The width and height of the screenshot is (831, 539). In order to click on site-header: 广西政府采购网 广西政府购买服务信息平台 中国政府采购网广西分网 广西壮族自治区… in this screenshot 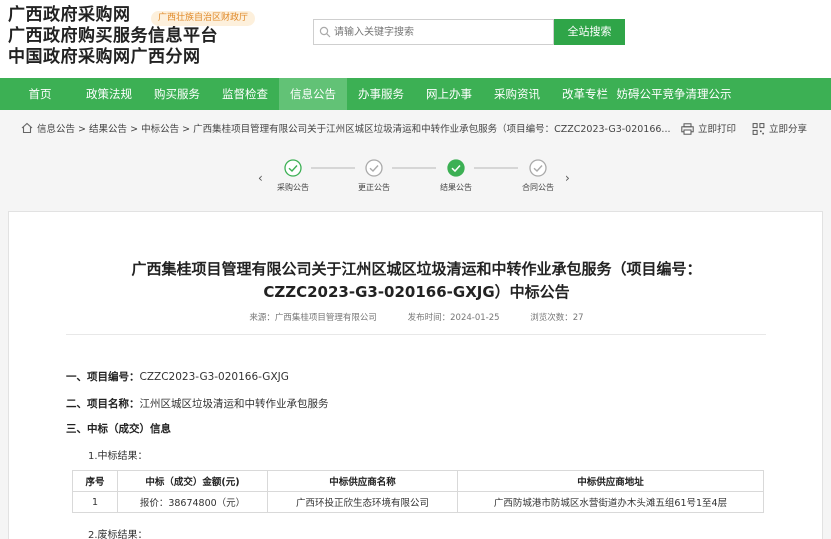, I will do `click(415, 39)`.